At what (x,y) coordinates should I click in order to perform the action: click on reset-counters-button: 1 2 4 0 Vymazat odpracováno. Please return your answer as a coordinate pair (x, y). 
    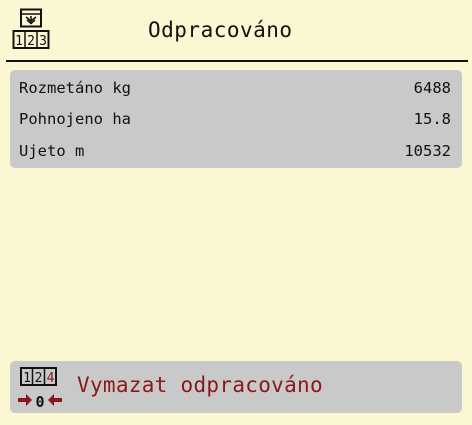
    Looking at the image, I should click on (236, 387).